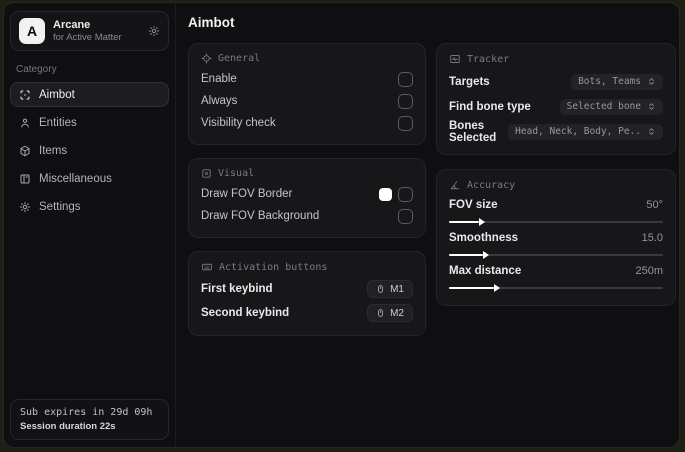  What do you see at coordinates (89, 206) in the screenshot?
I see `sidebar-item-settings: Settings` at bounding box center [89, 206].